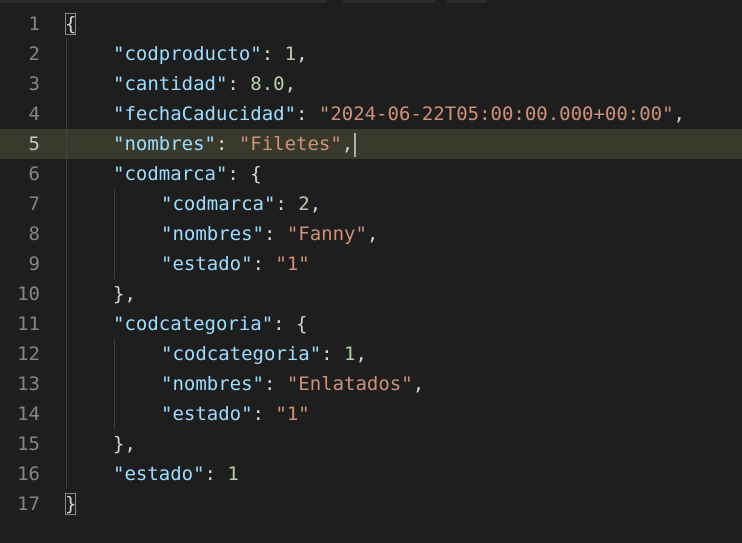 This screenshot has height=543, width=742. I want to click on line-content: "estado": "1", so click(187, 264).